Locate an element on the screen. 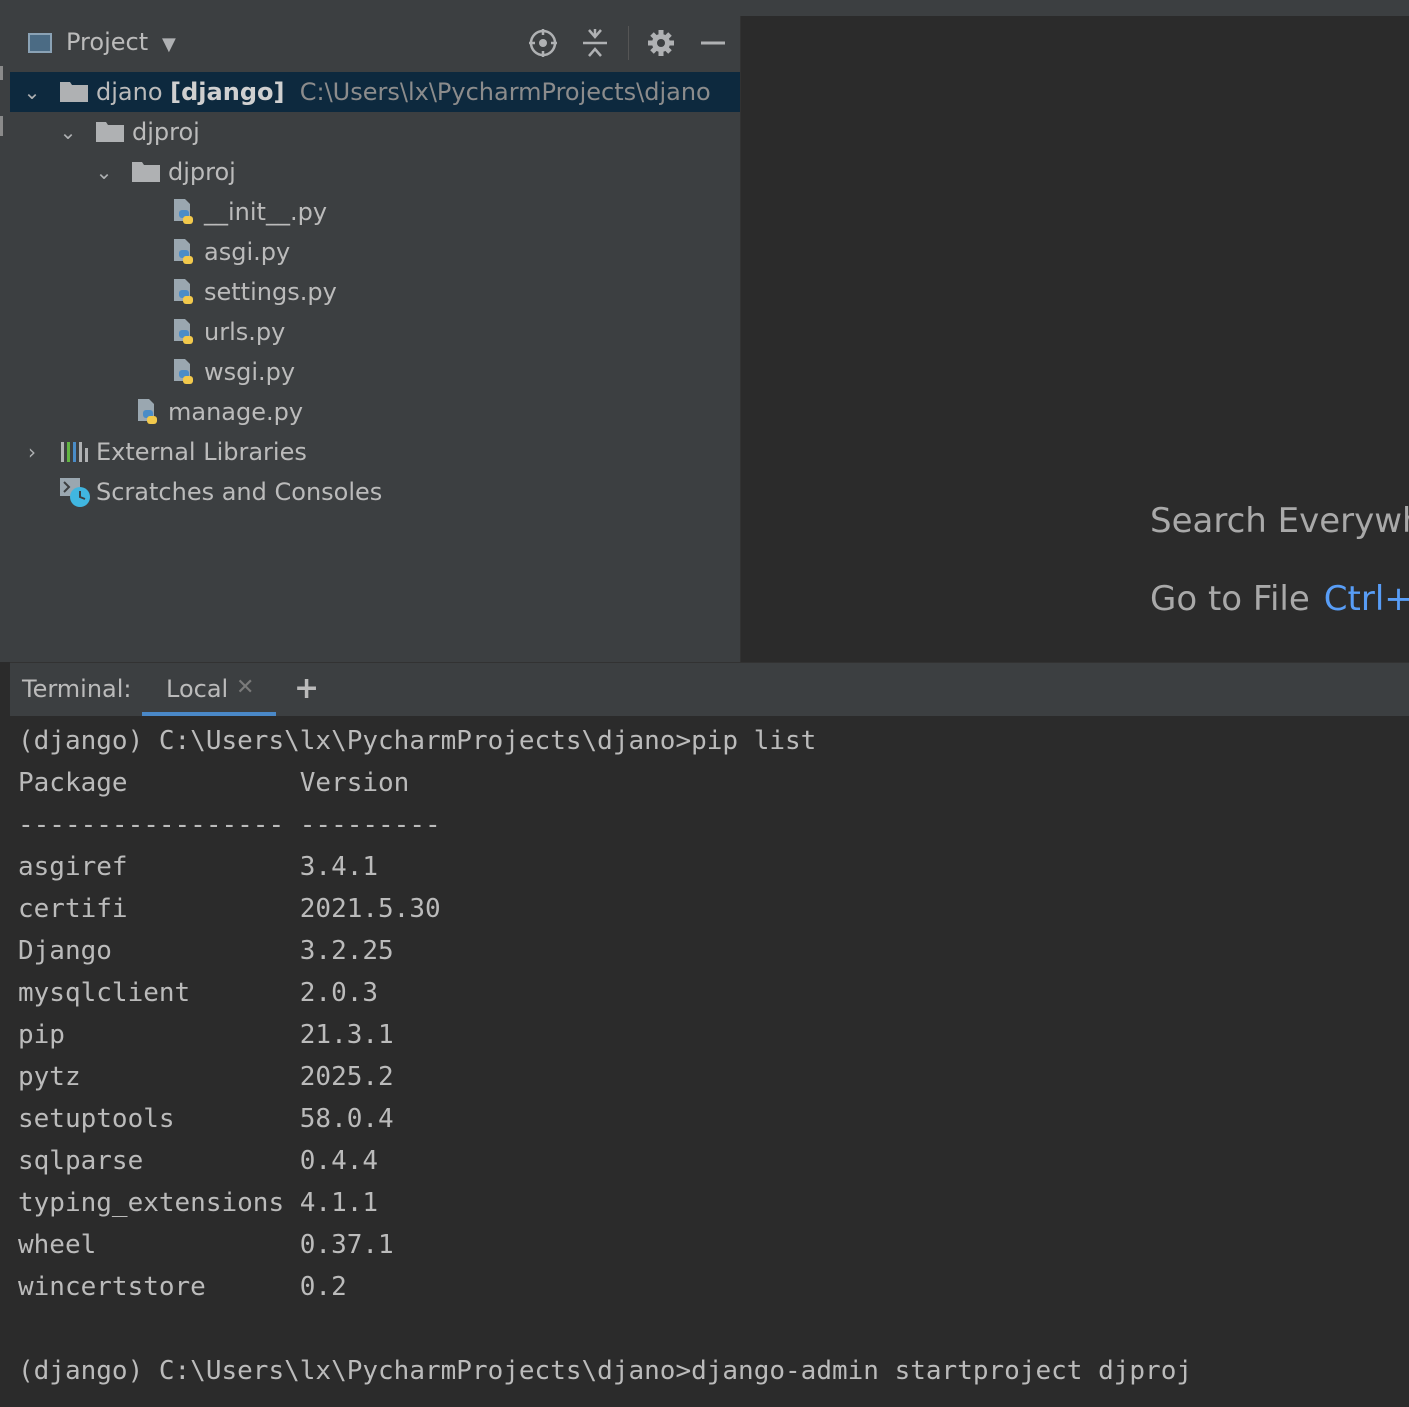 The image size is (1409, 1407). shortcut-key: Ctrl+S is located at coordinates (1366, 599).